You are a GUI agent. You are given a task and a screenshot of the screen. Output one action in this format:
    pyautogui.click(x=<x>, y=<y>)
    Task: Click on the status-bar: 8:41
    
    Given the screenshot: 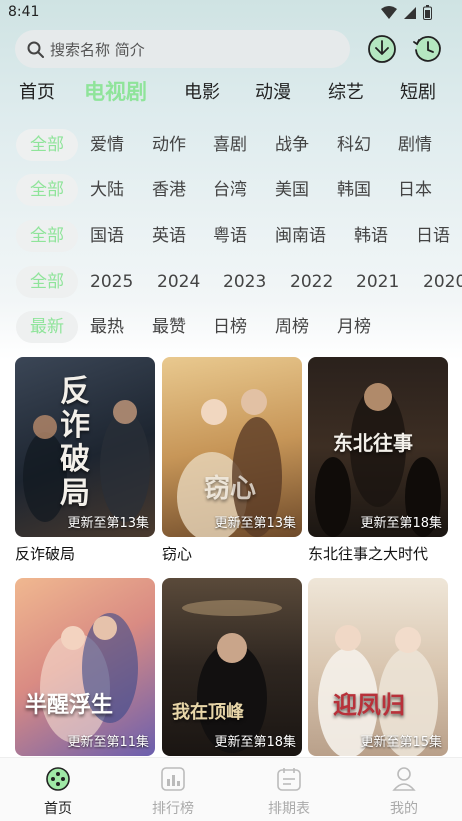 What is the action you would take?
    pyautogui.click(x=231, y=13)
    